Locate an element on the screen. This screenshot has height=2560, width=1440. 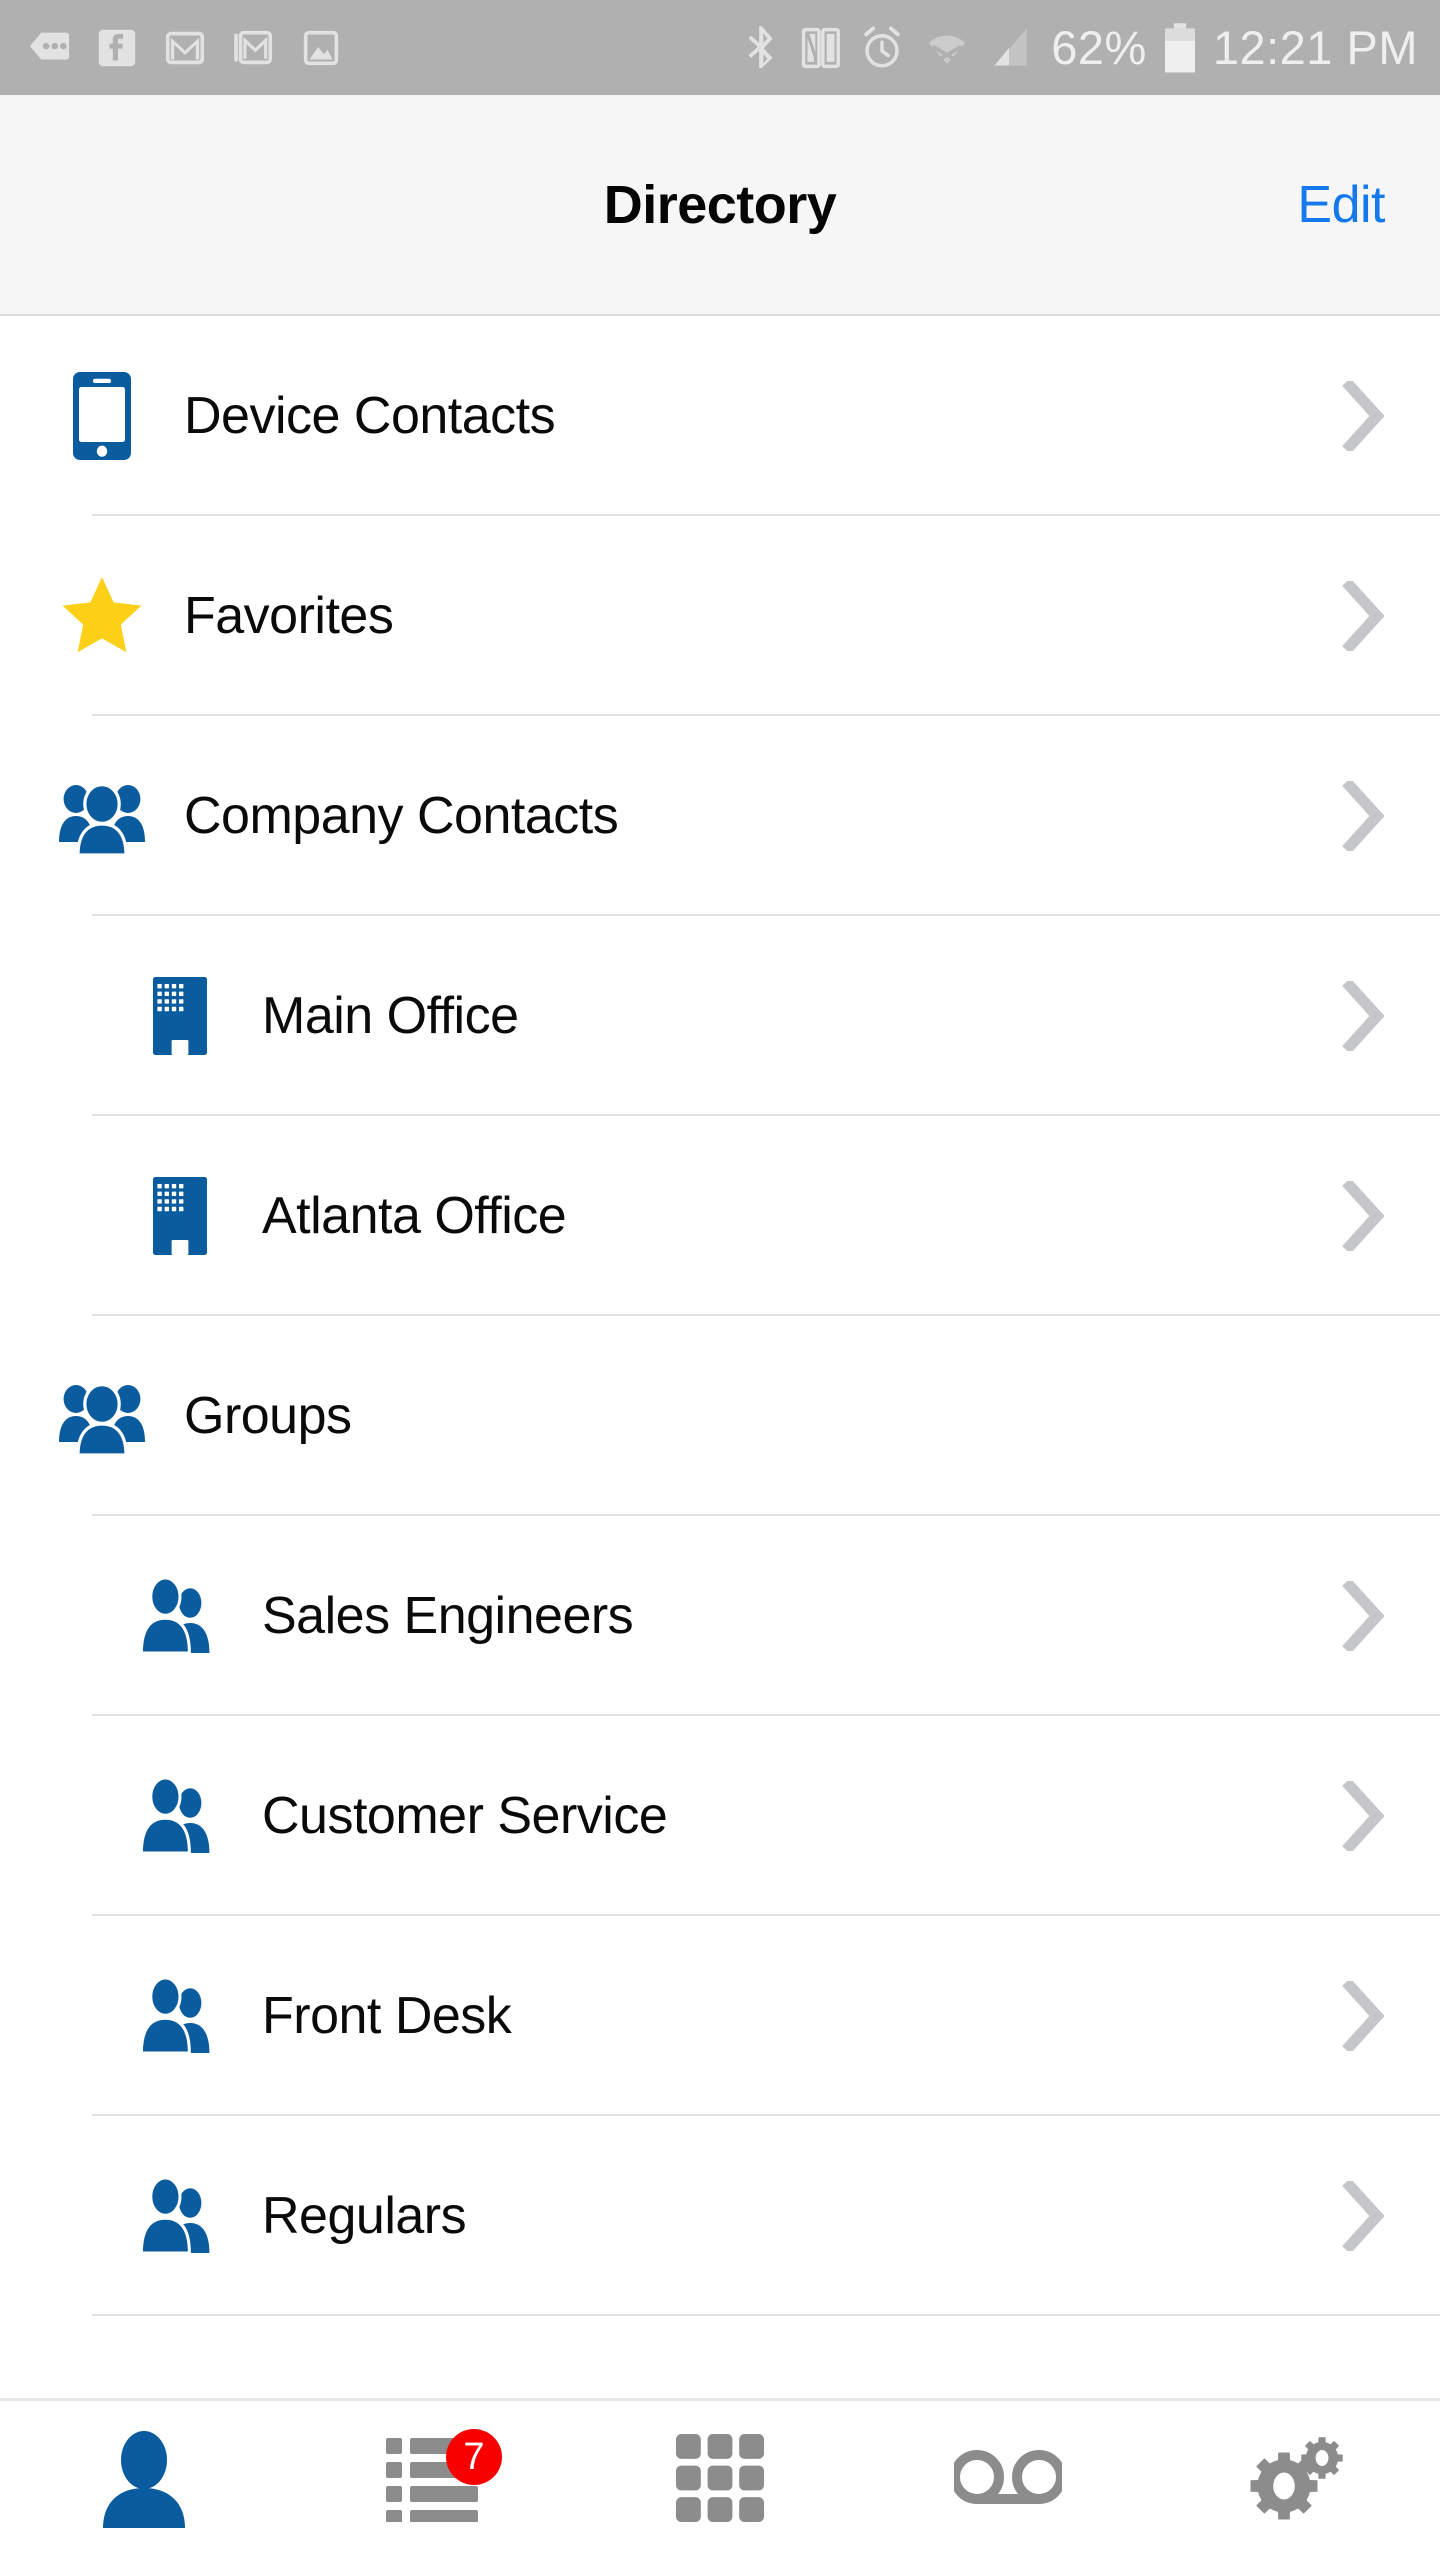
list-item-atlanta-office: Atlanta Office is located at coordinates (720, 1216).